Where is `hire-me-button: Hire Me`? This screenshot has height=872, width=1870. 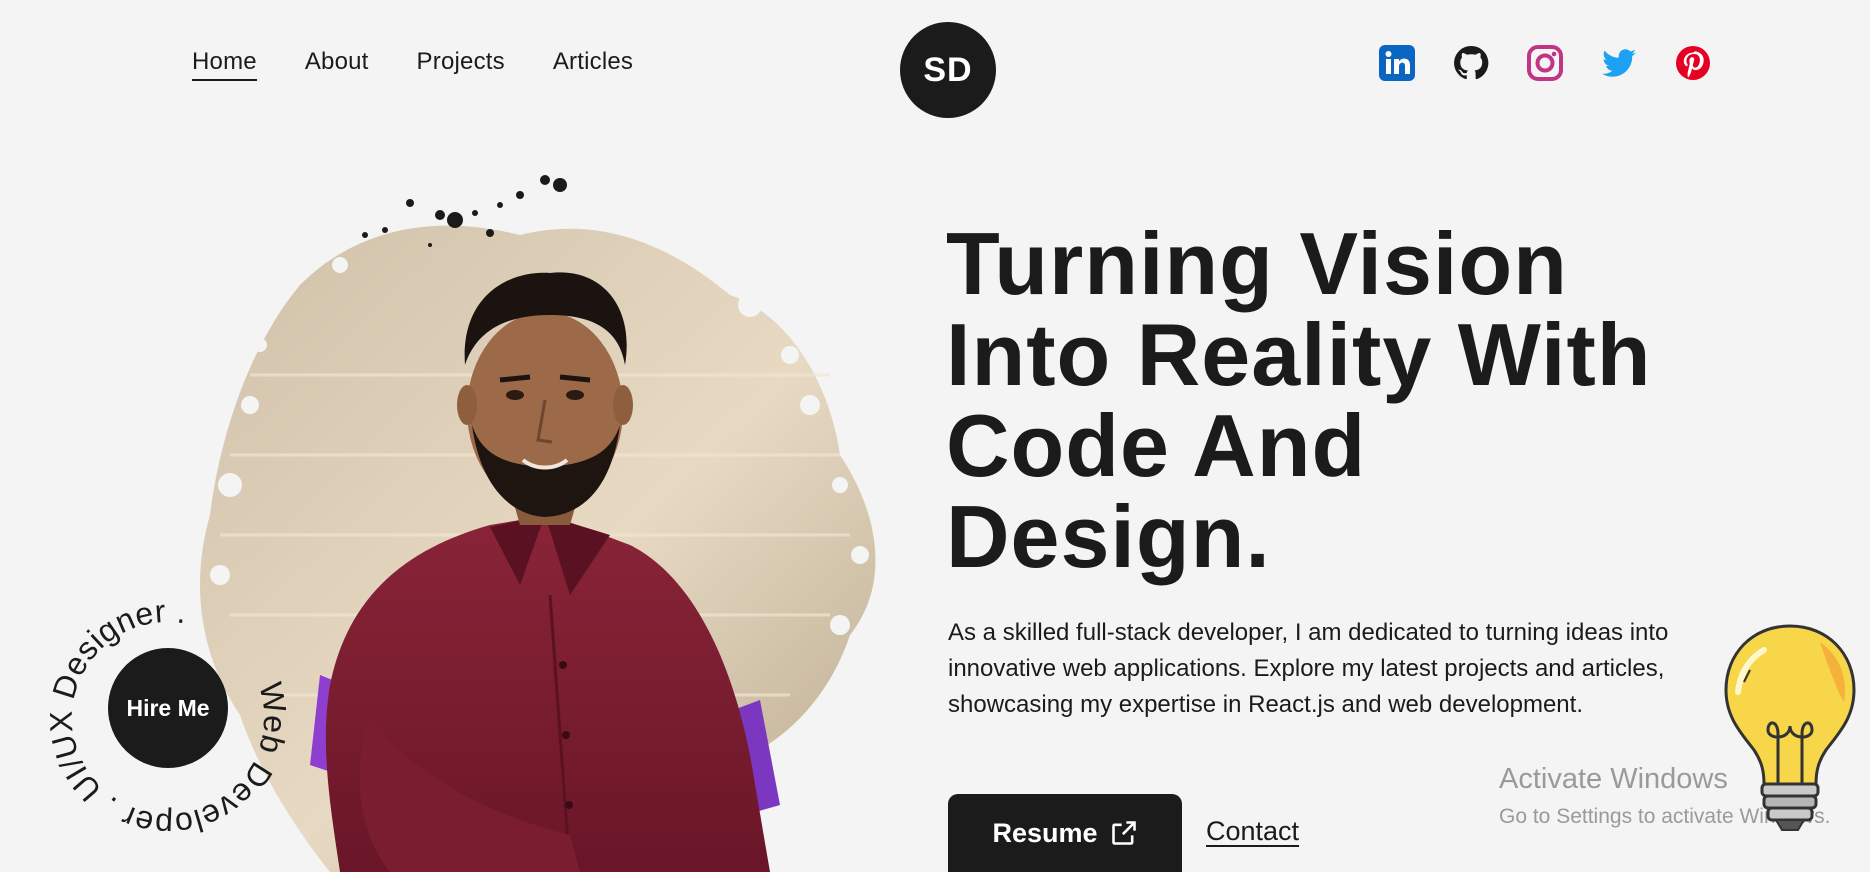 hire-me-button: Hire Me is located at coordinates (168, 708).